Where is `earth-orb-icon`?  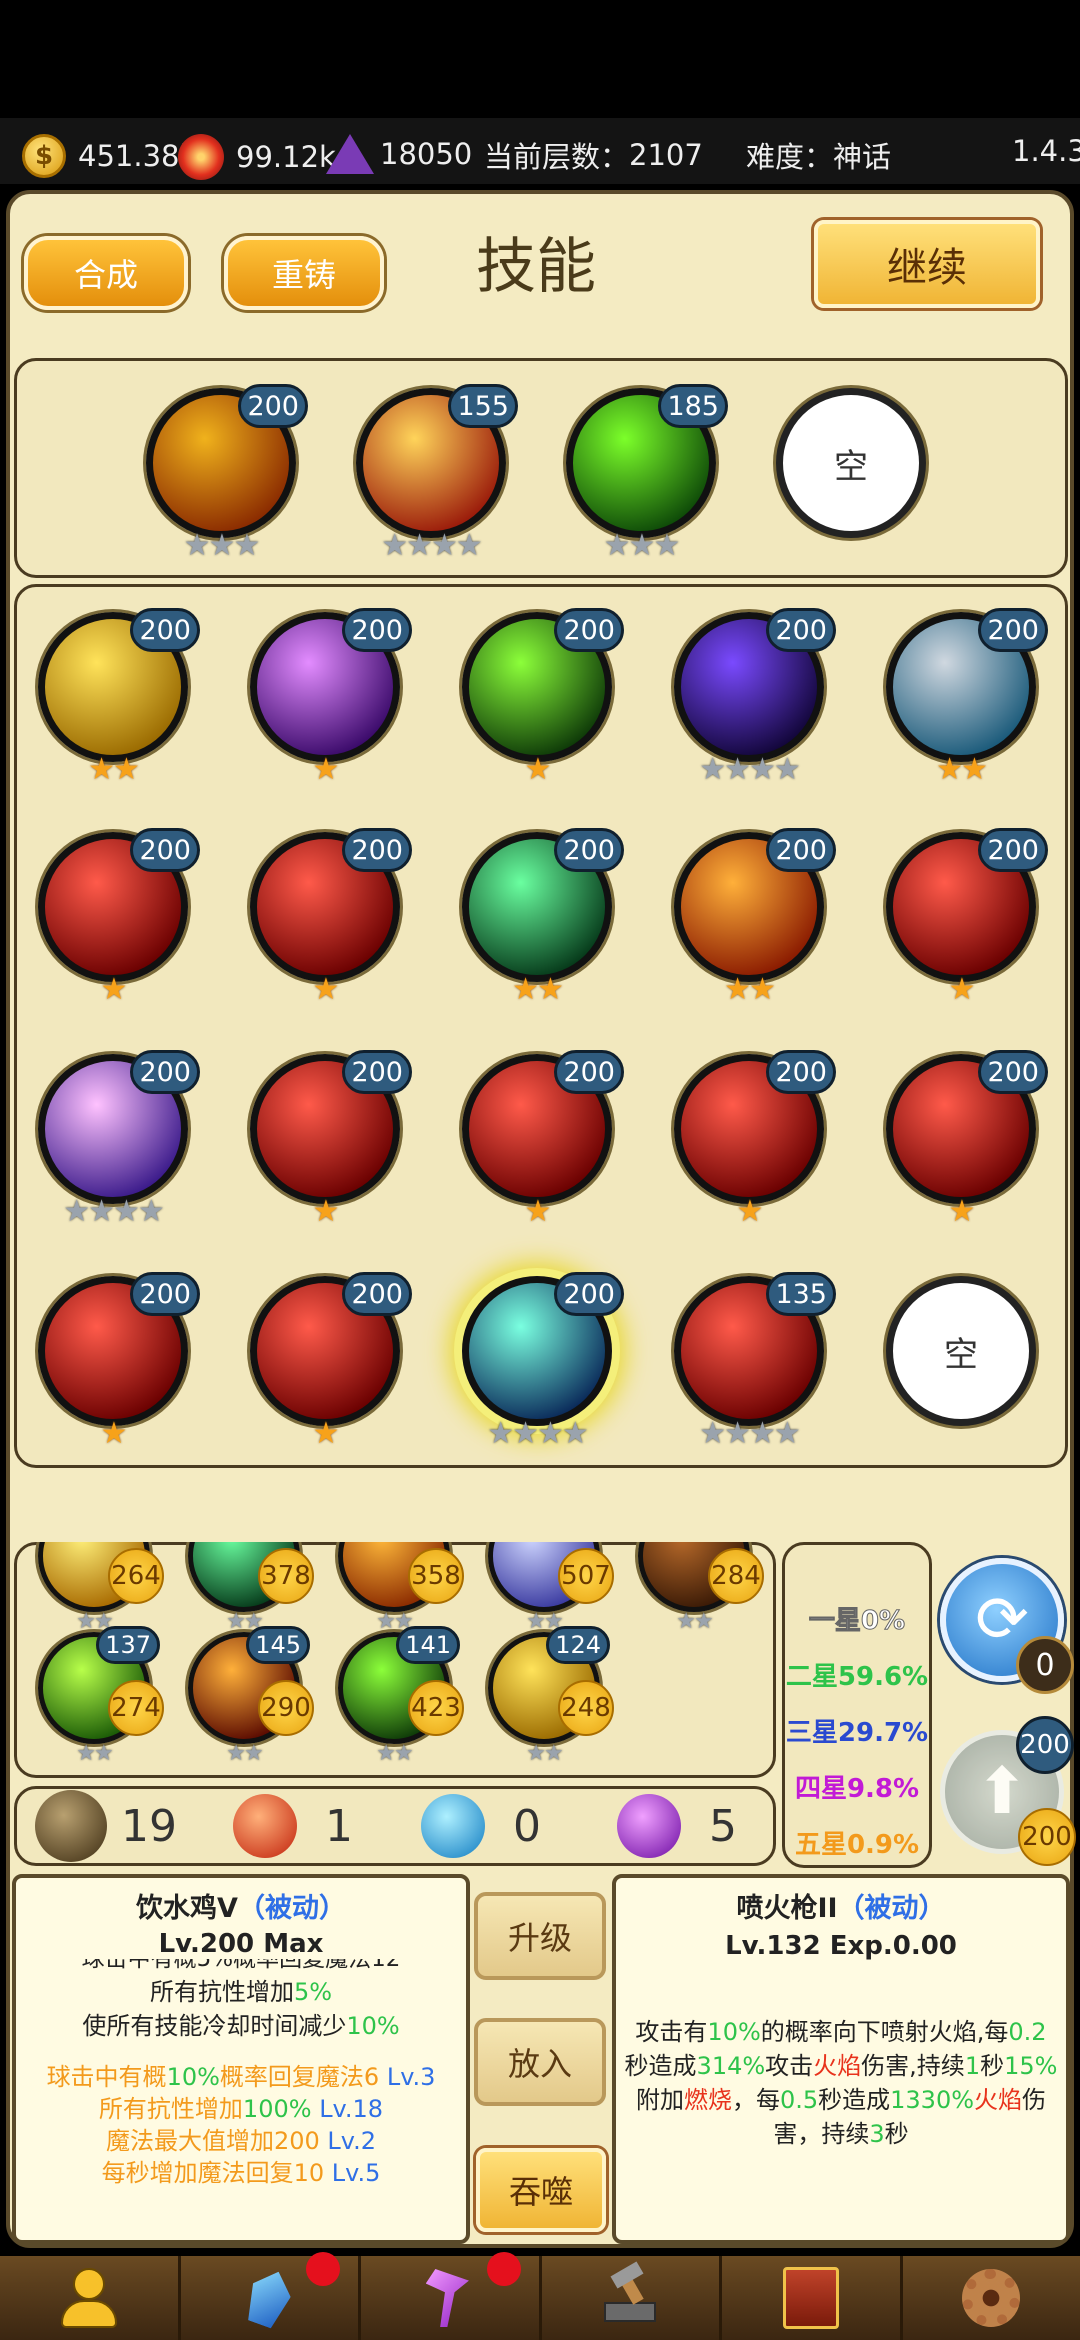 earth-orb-icon is located at coordinates (71, 1826).